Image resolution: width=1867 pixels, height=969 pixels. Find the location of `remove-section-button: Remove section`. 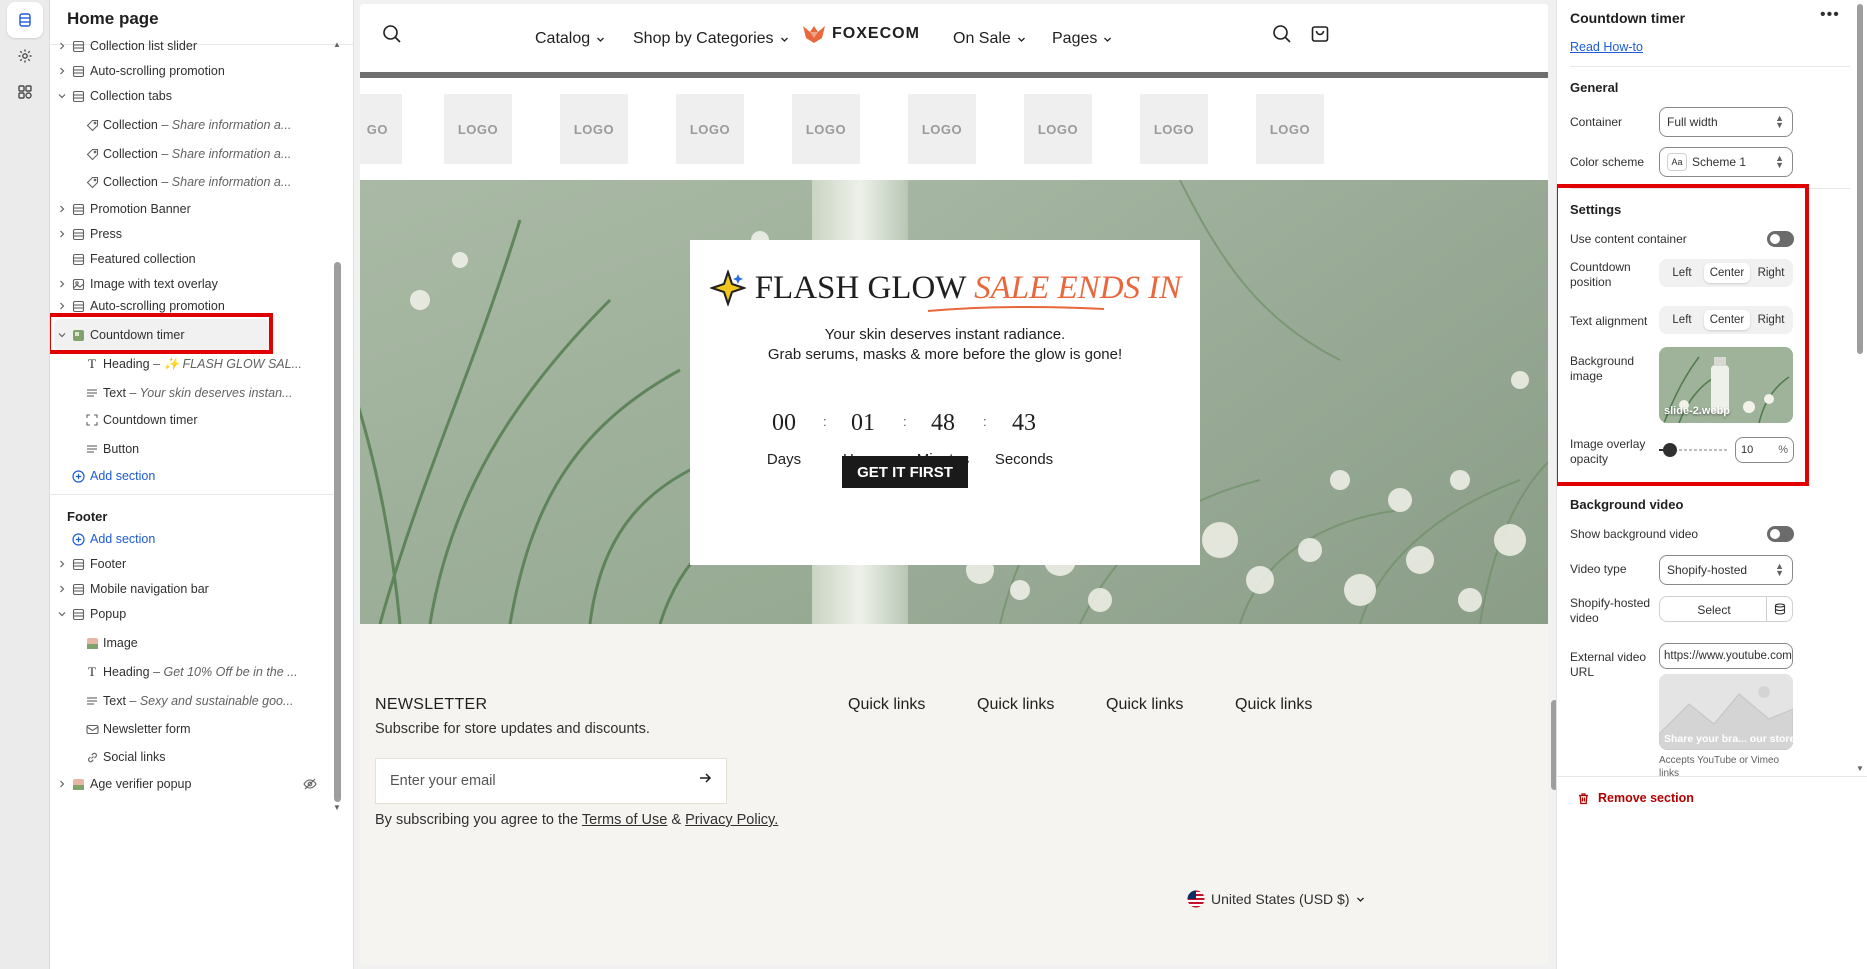

remove-section-button: Remove section is located at coordinates (1635, 798).